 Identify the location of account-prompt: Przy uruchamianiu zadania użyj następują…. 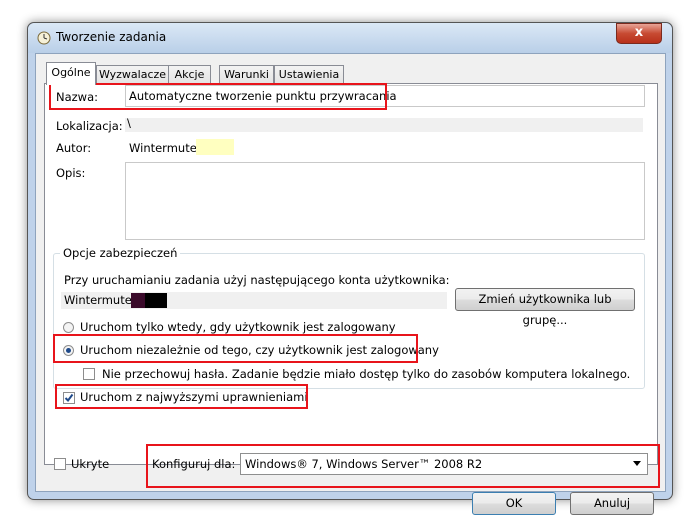
(257, 280).